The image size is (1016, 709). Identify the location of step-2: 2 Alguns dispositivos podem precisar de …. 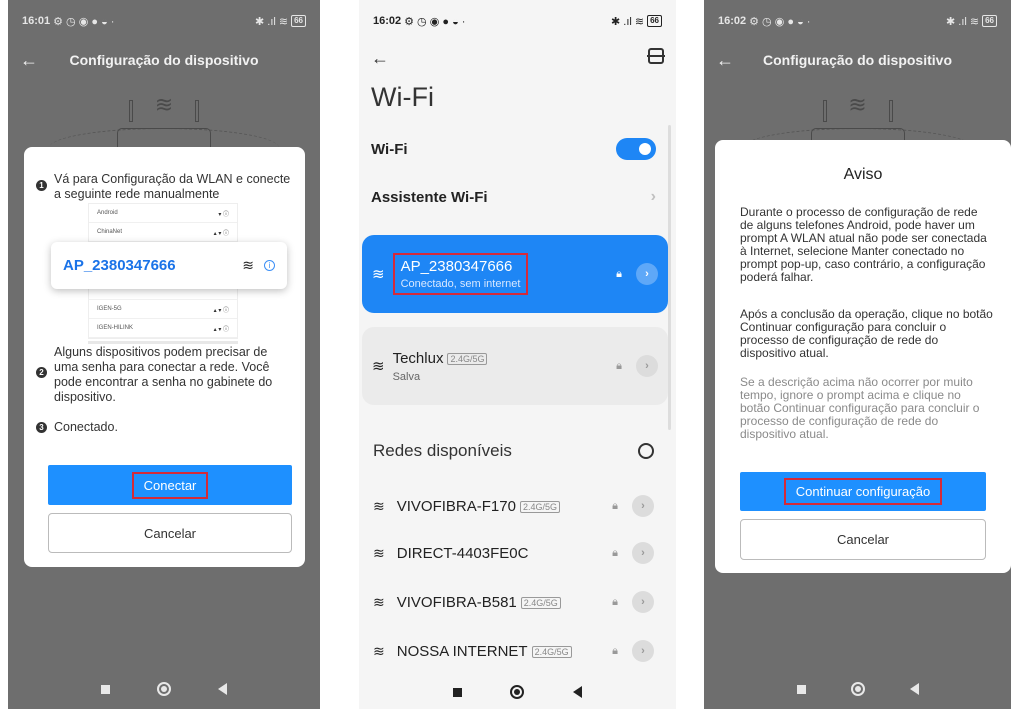
(164, 375).